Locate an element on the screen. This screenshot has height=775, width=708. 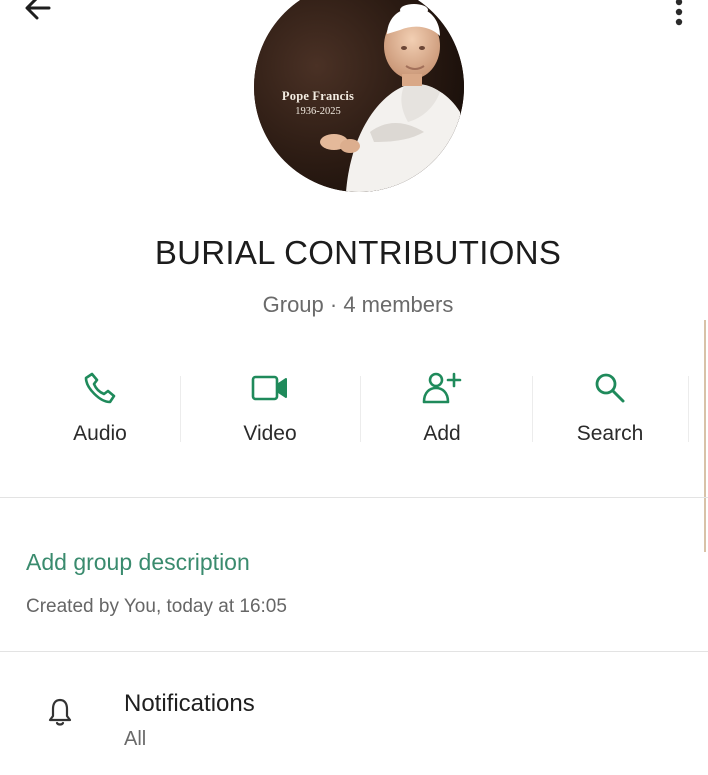
phone-icon is located at coordinates (100, 390).